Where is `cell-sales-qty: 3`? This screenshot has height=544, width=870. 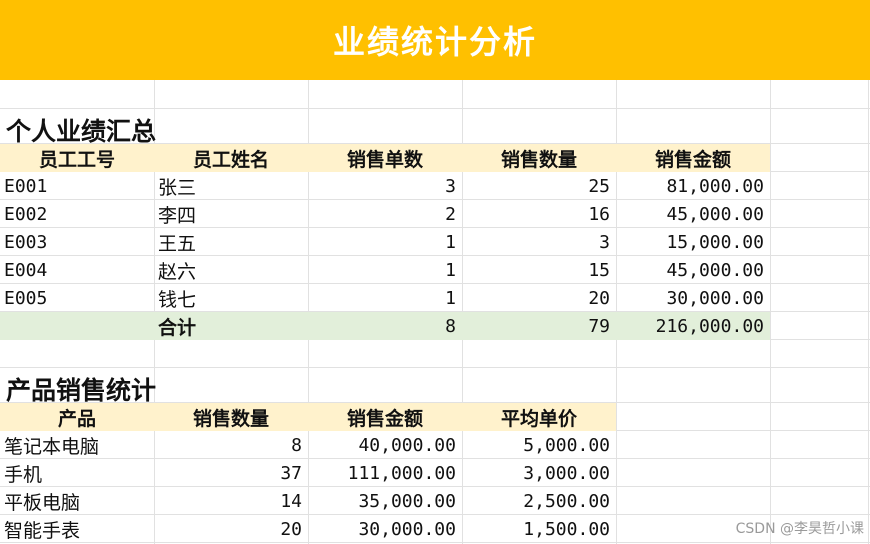
cell-sales-qty: 3 is located at coordinates (539, 242).